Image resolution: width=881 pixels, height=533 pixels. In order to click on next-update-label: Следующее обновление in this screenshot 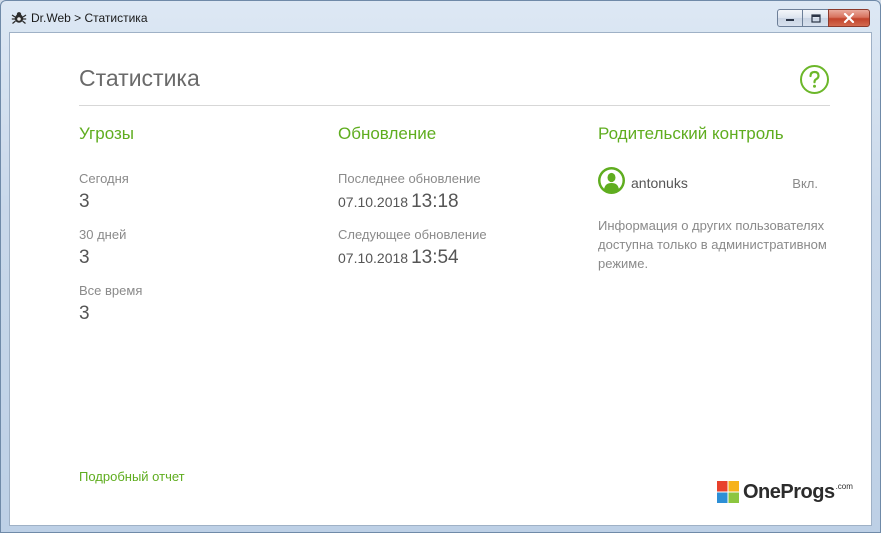, I will do `click(412, 234)`.